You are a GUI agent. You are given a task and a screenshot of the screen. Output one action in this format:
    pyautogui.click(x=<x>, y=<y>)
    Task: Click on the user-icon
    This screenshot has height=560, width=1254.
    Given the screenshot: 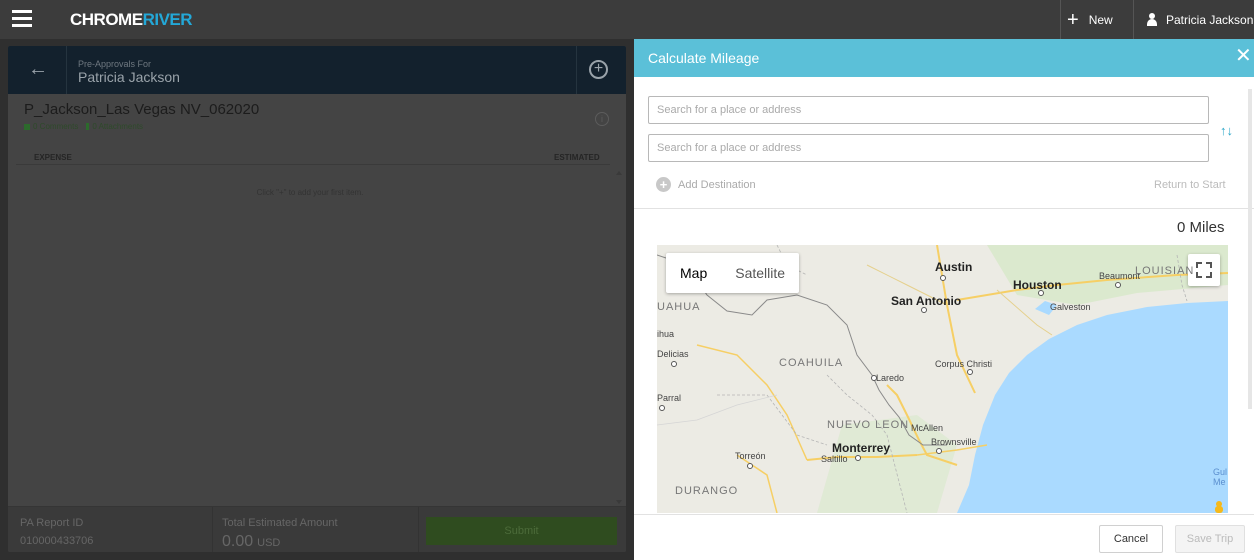 What is the action you would take?
    pyautogui.click(x=1152, y=19)
    